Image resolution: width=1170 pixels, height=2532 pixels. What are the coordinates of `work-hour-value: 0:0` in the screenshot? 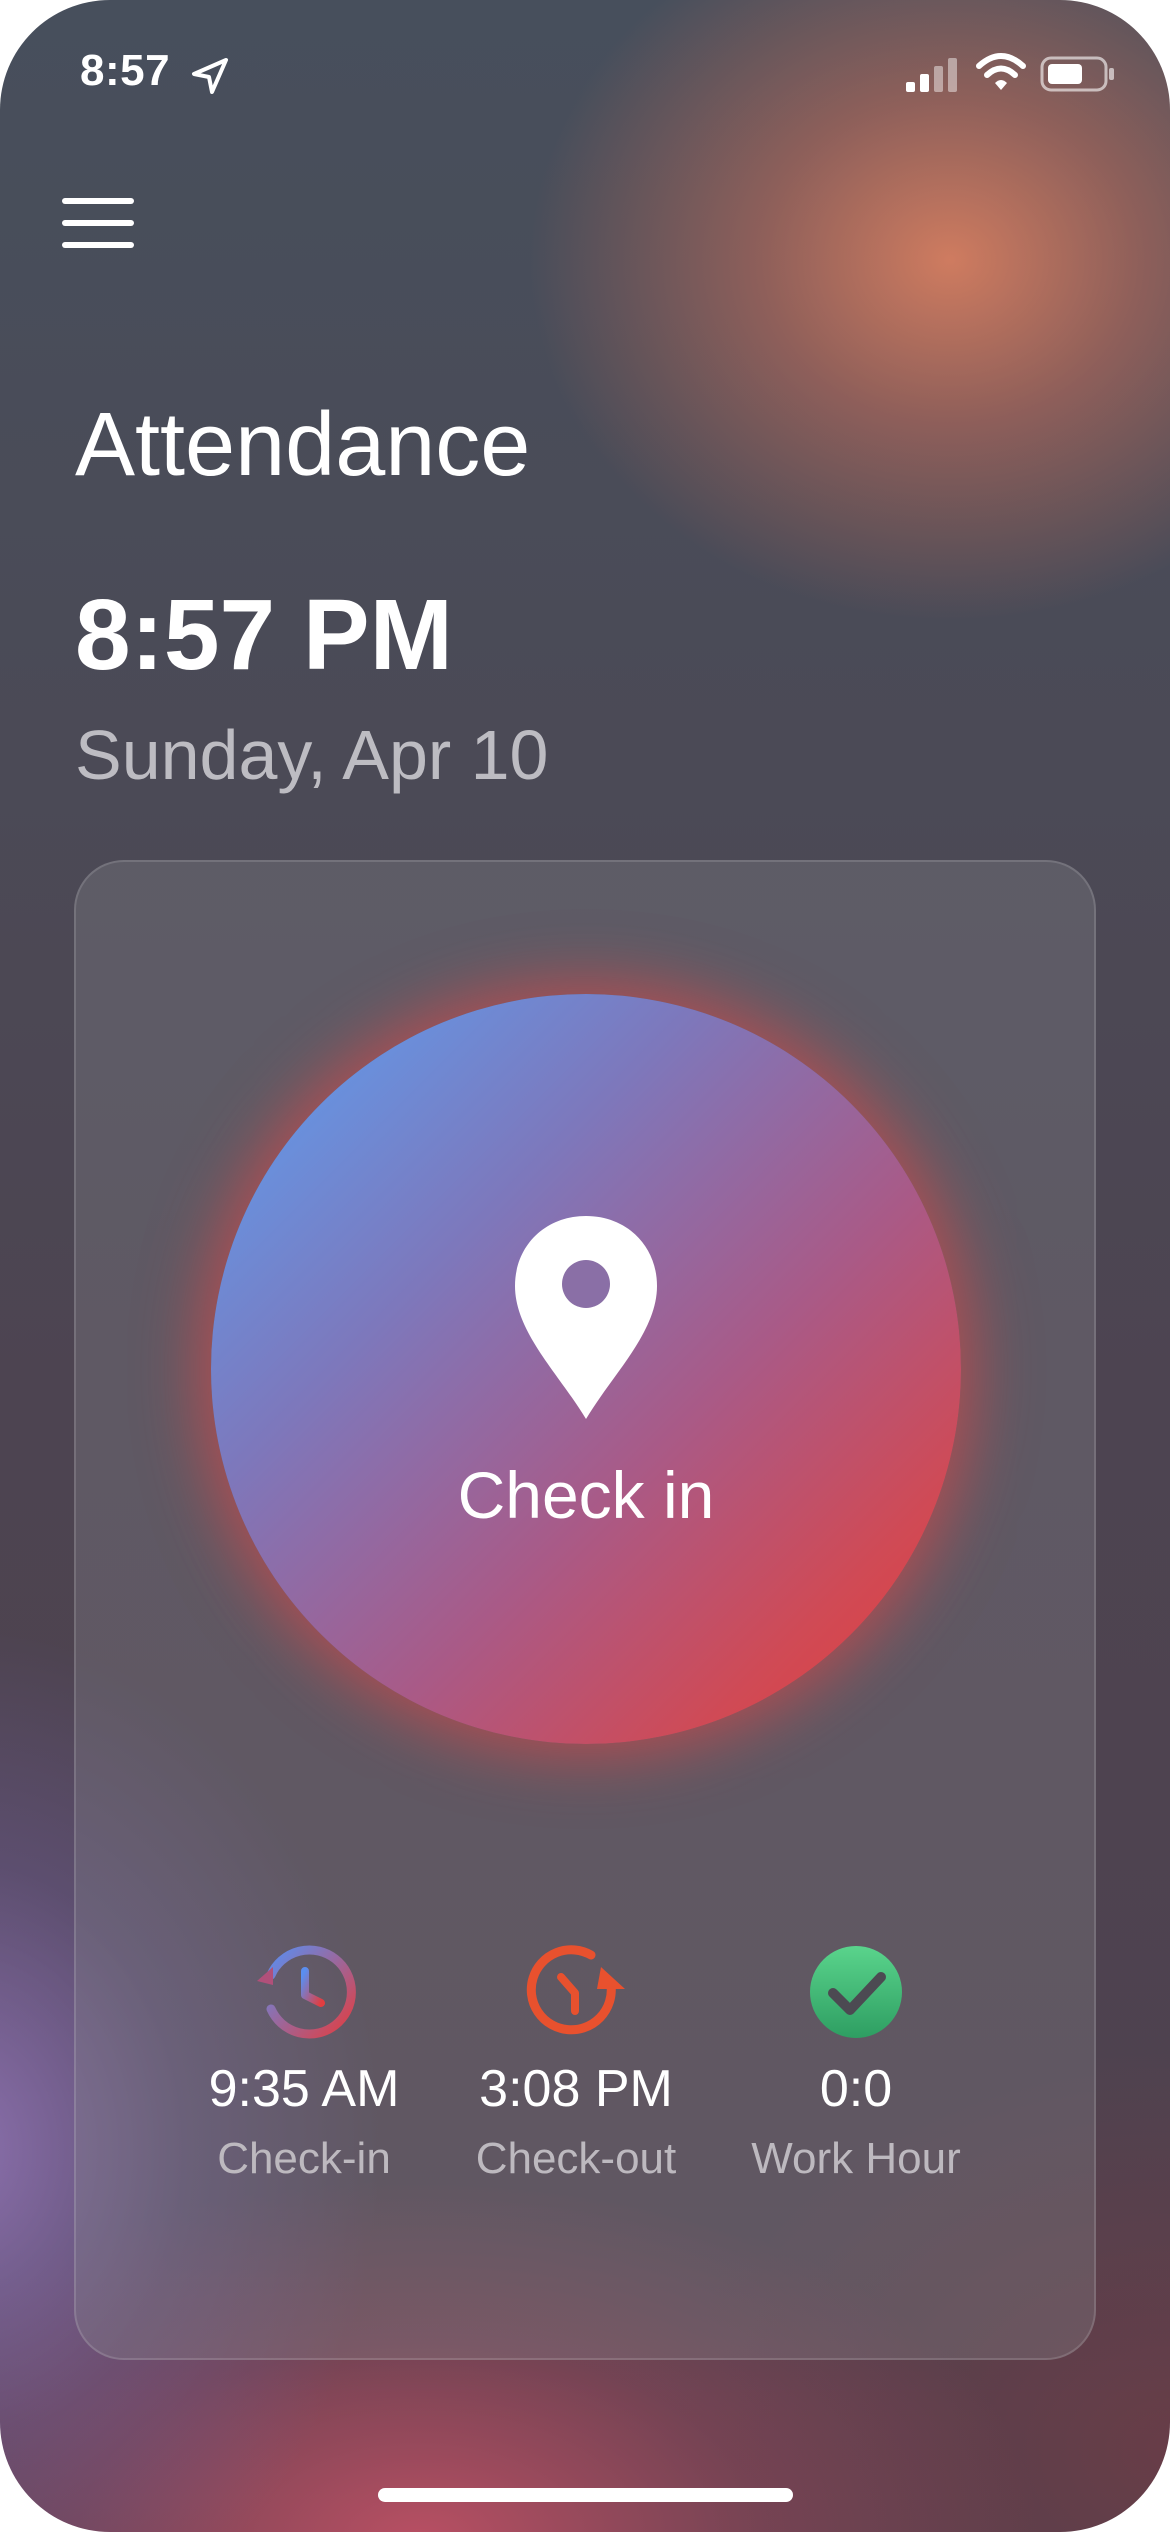 It's located at (856, 2089).